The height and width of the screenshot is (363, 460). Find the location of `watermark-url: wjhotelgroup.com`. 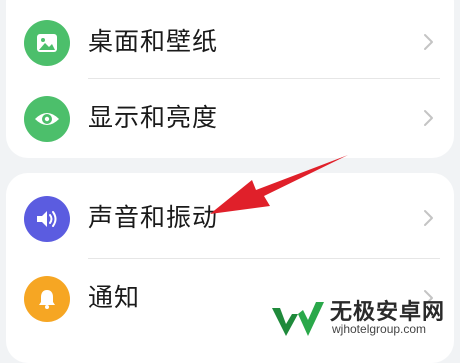

watermark-url: wjhotelgroup.com is located at coordinates (379, 329).